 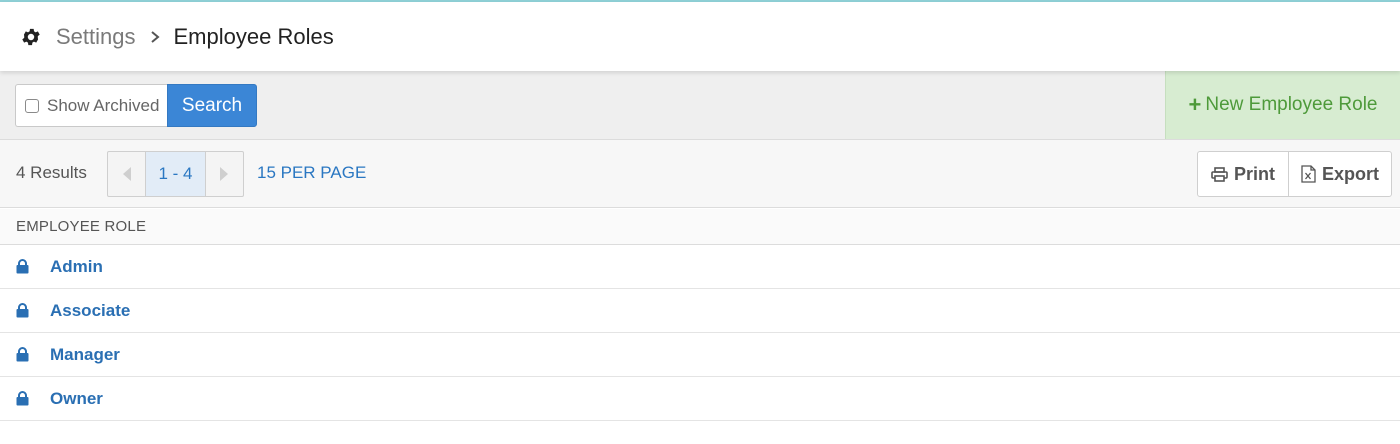 I want to click on results-count: 4 Results, so click(x=51, y=172).